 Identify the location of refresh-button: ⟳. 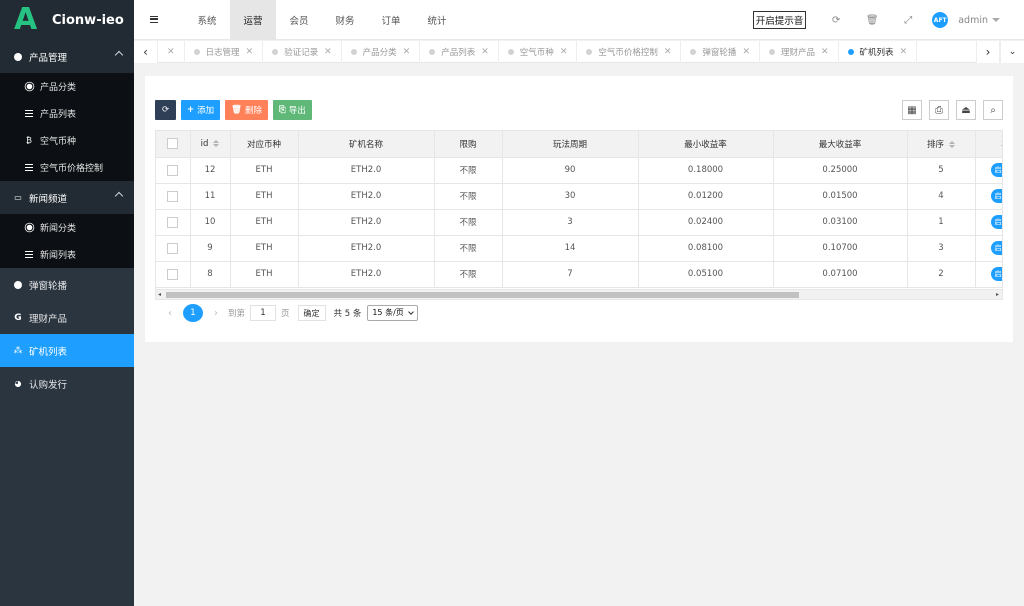
(165, 110).